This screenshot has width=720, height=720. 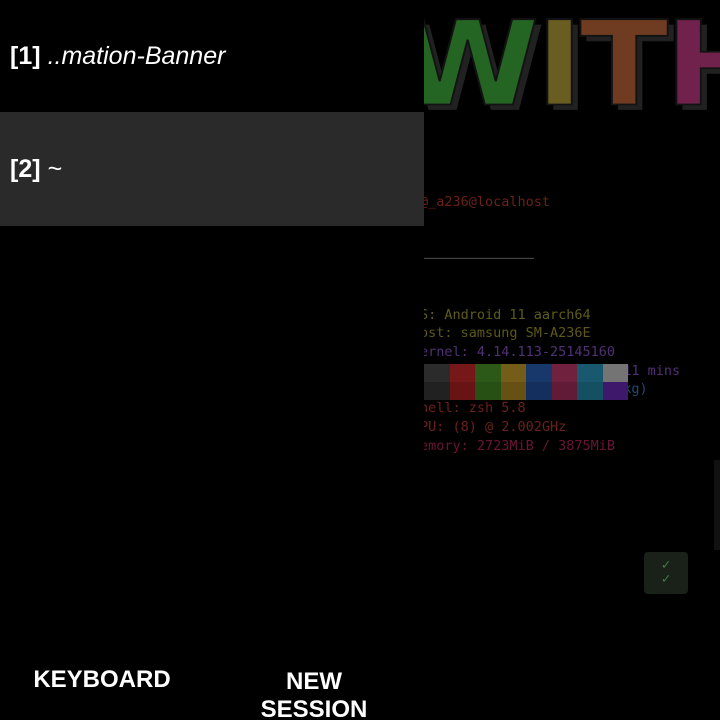 What do you see at coordinates (314, 694) in the screenshot?
I see `new-session-button: NEW SESSION` at bounding box center [314, 694].